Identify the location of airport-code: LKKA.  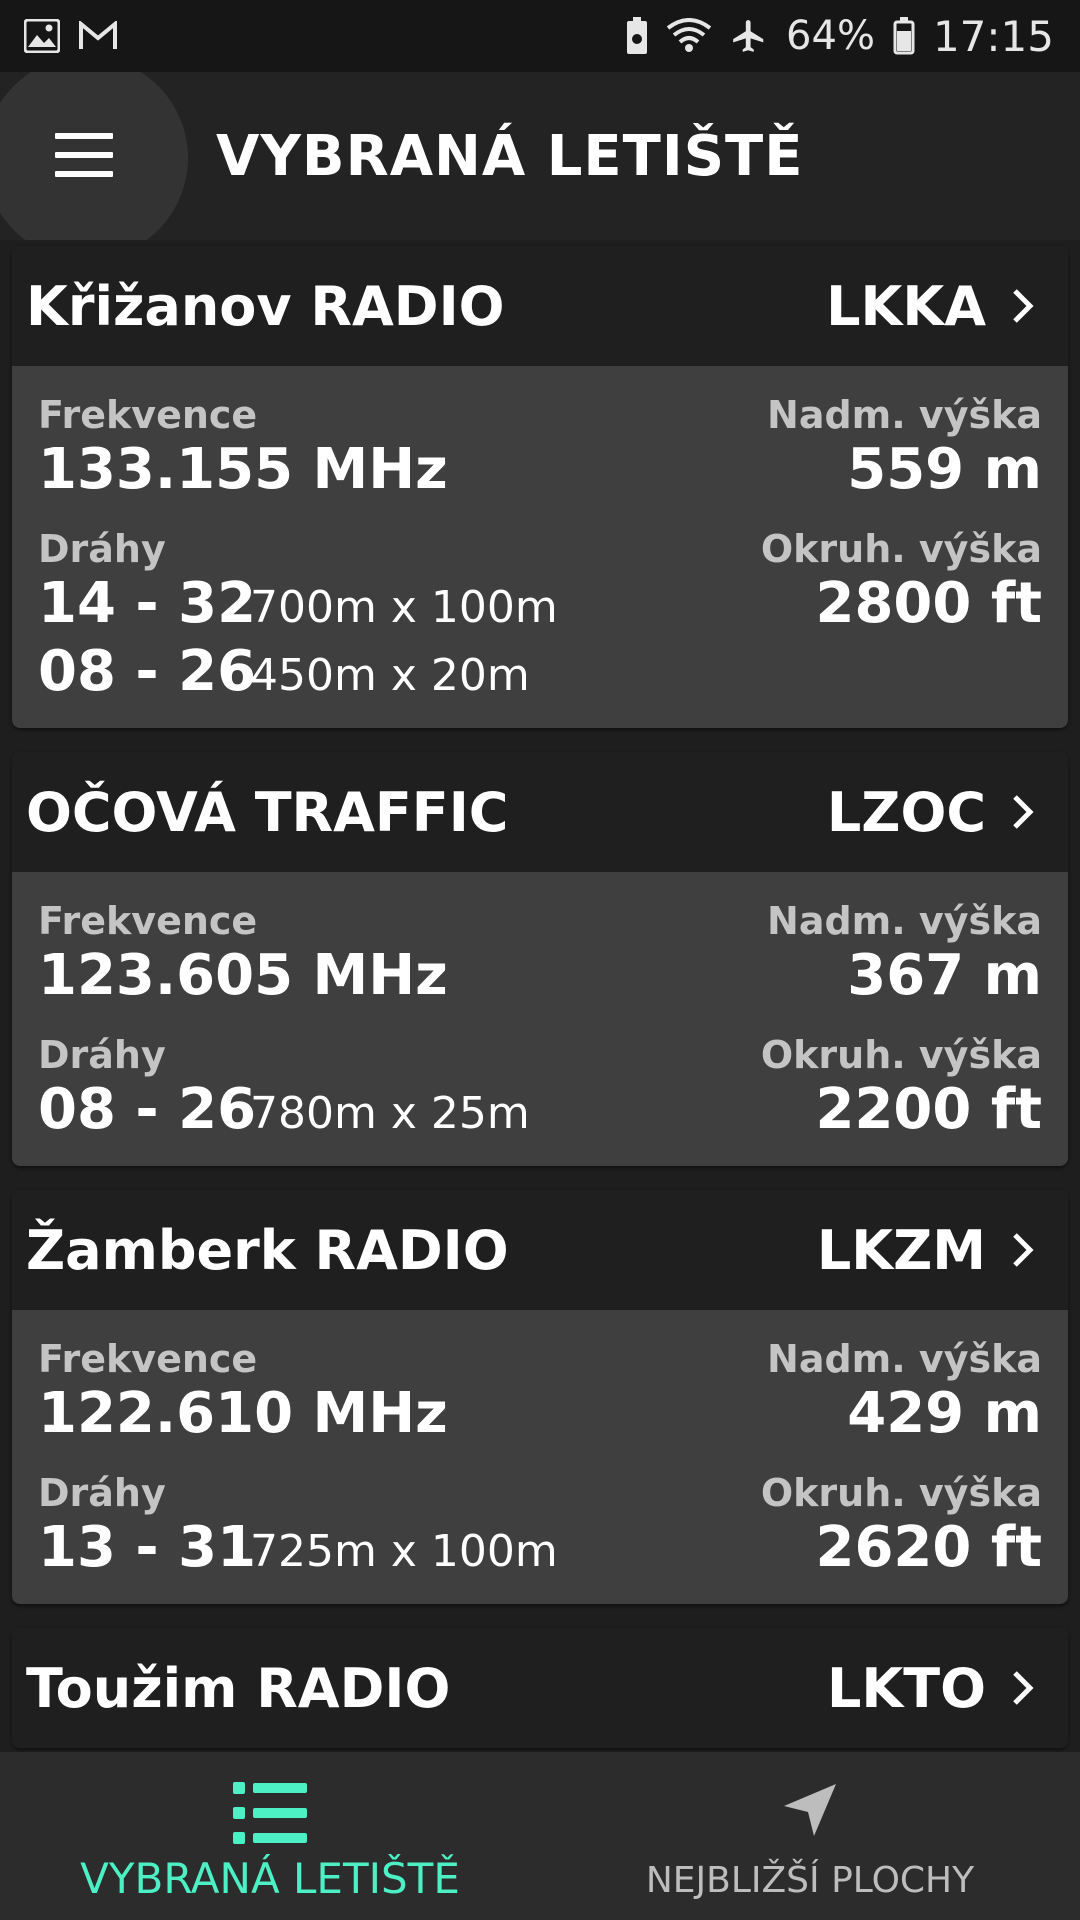
(906, 306).